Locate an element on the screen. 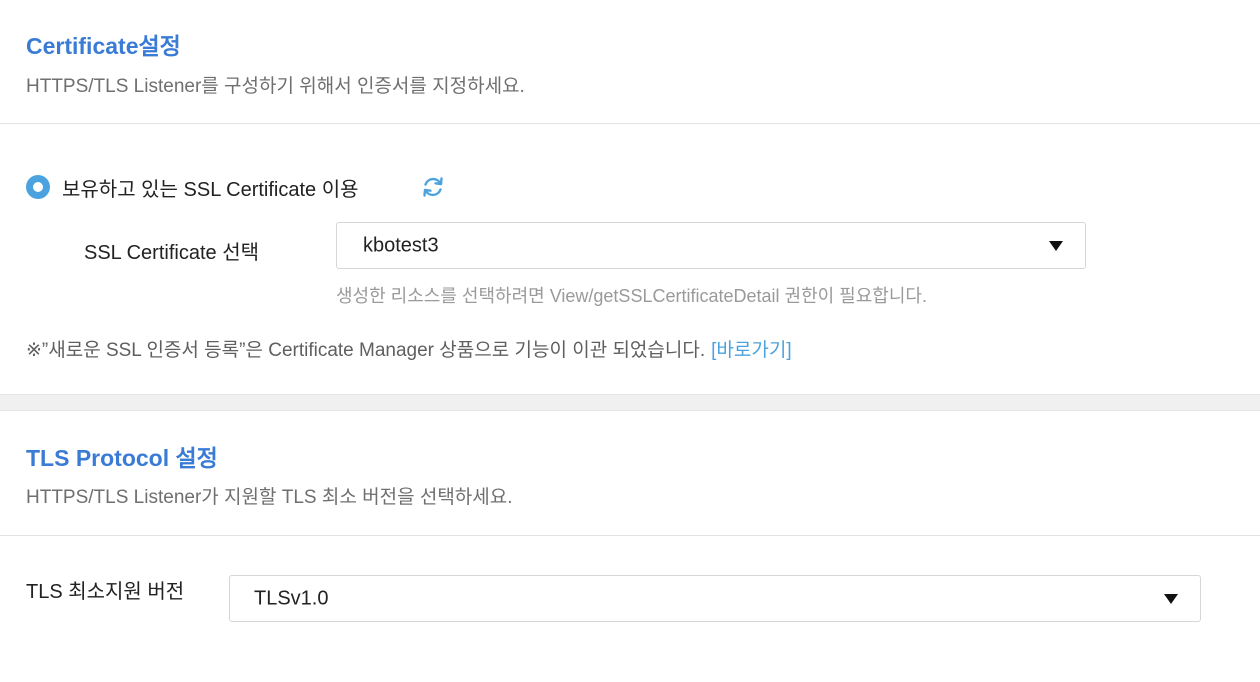  certificate-section-title: Certificate설정 is located at coordinates (103, 46).